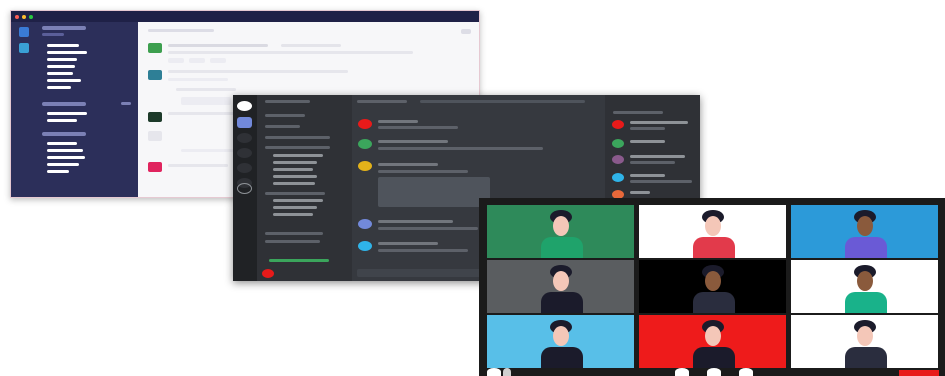 This screenshot has width=945, height=376. Describe the element at coordinates (434, 192) in the screenshot. I see `image-attachment` at that location.